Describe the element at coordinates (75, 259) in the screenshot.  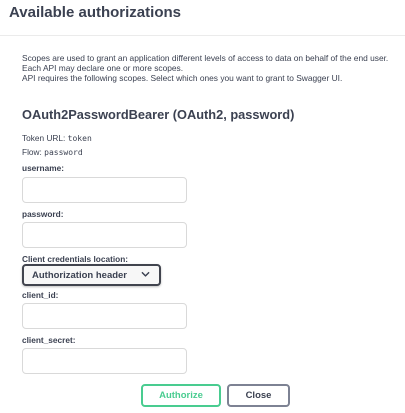
I see `credentials-location-label: Client credentials location:` at that location.